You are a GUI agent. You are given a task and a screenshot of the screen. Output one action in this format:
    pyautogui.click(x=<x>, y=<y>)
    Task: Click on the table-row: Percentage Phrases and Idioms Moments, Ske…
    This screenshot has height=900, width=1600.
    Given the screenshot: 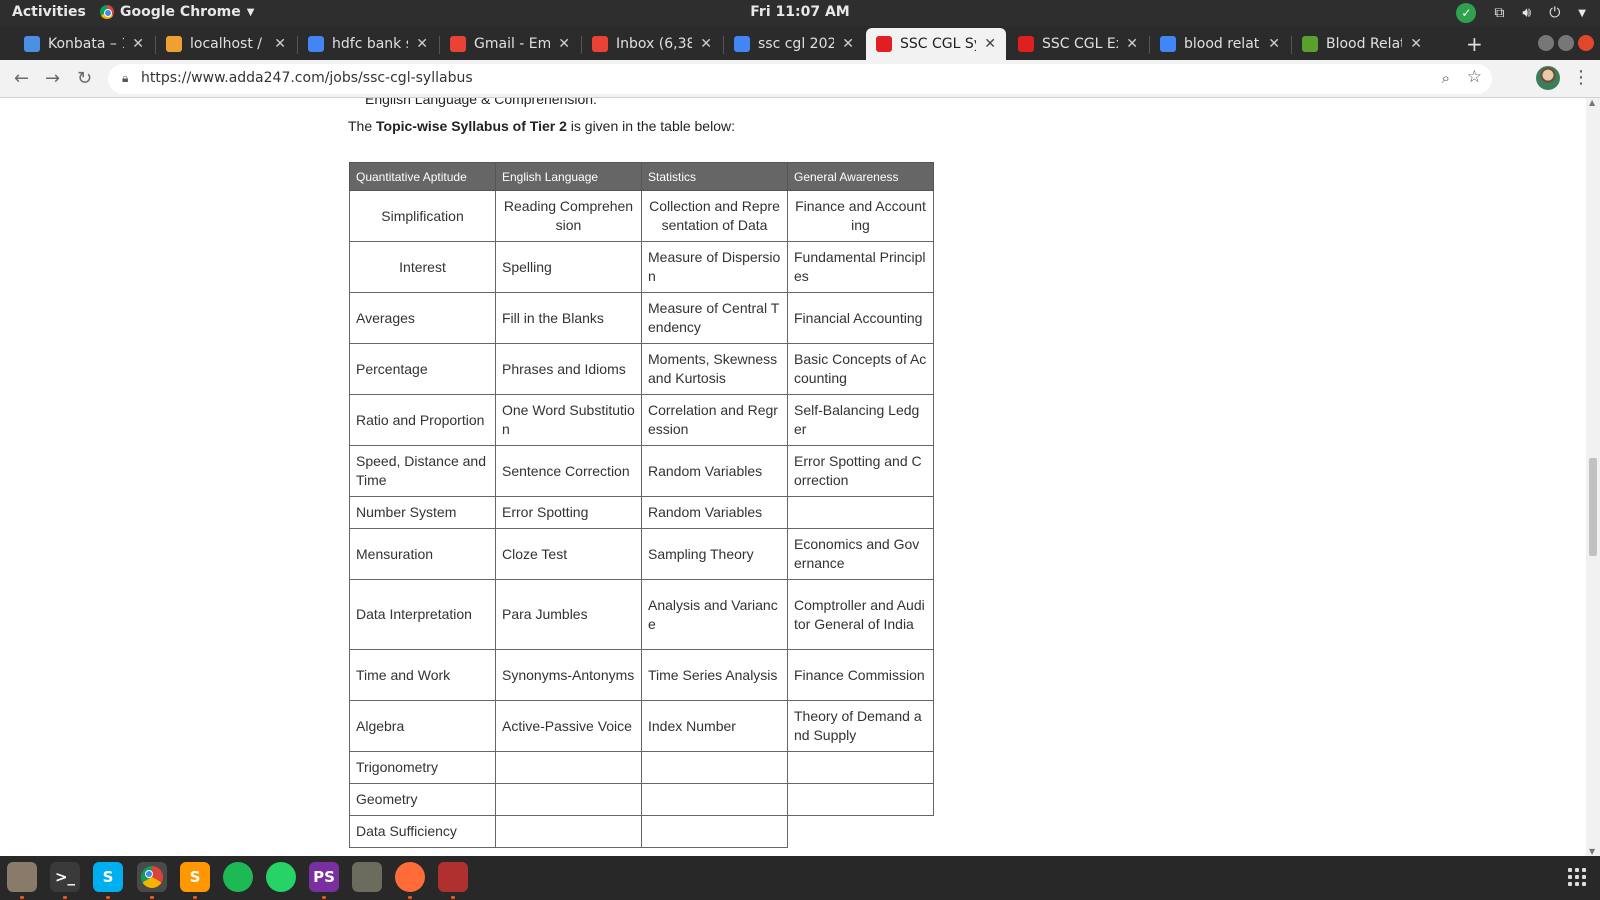 What is the action you would take?
    pyautogui.click(x=641, y=369)
    